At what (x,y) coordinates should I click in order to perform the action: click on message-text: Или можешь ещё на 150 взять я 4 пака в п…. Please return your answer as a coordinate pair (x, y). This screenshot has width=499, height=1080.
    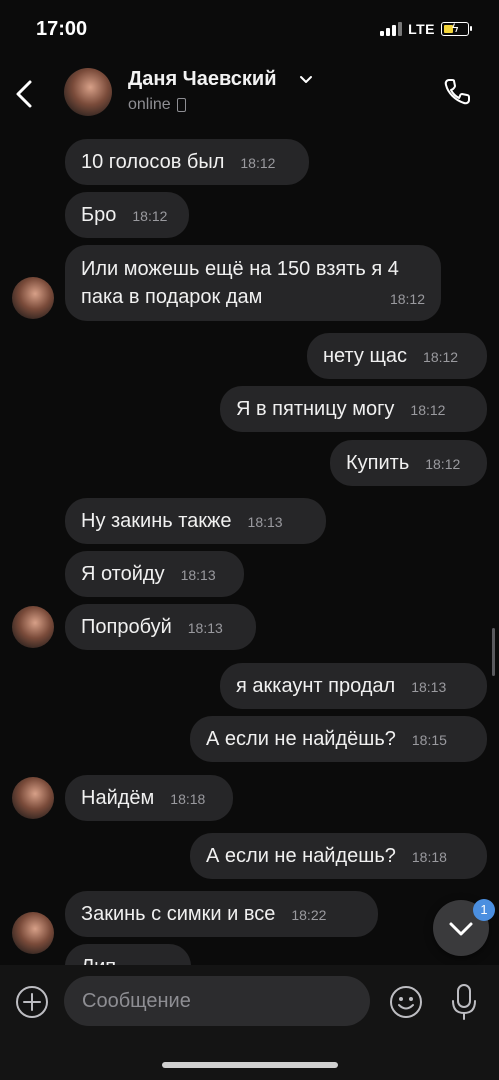
    Looking at the image, I should click on (240, 283).